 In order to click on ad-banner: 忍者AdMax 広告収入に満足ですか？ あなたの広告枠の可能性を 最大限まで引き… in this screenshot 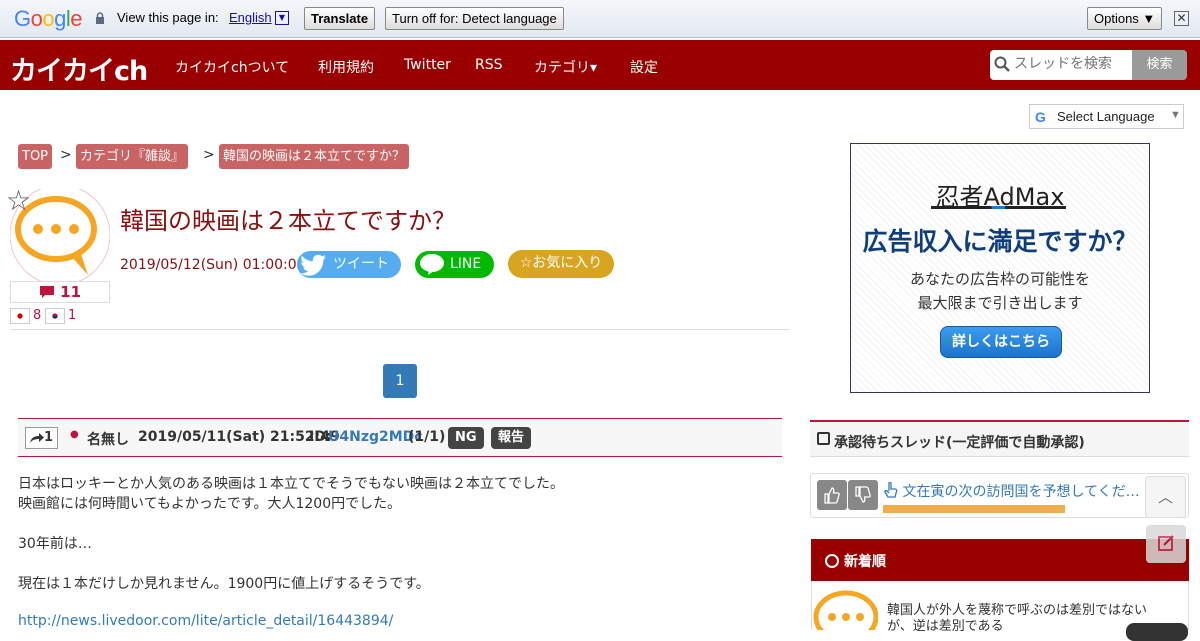, I will do `click(1000, 268)`.